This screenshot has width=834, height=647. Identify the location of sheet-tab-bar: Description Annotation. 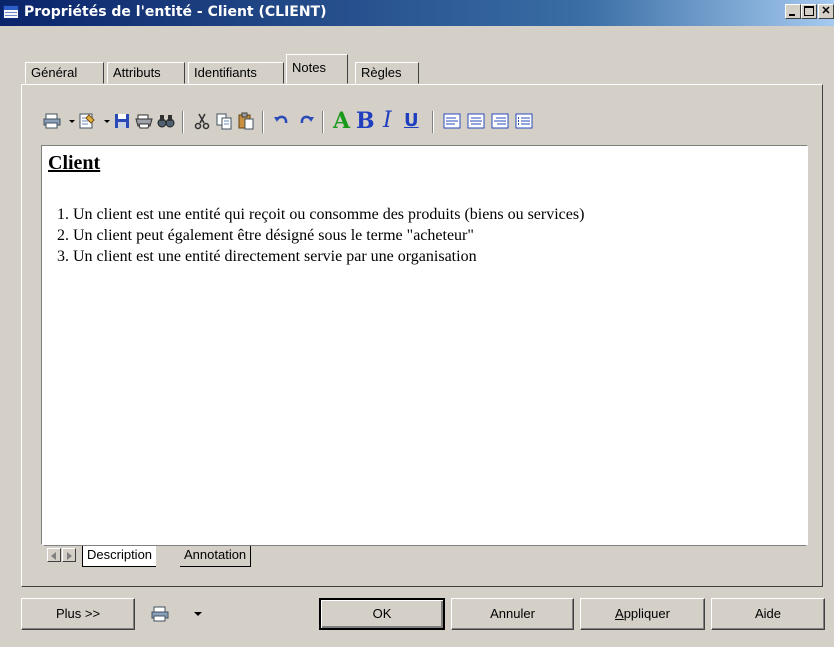
(425, 556).